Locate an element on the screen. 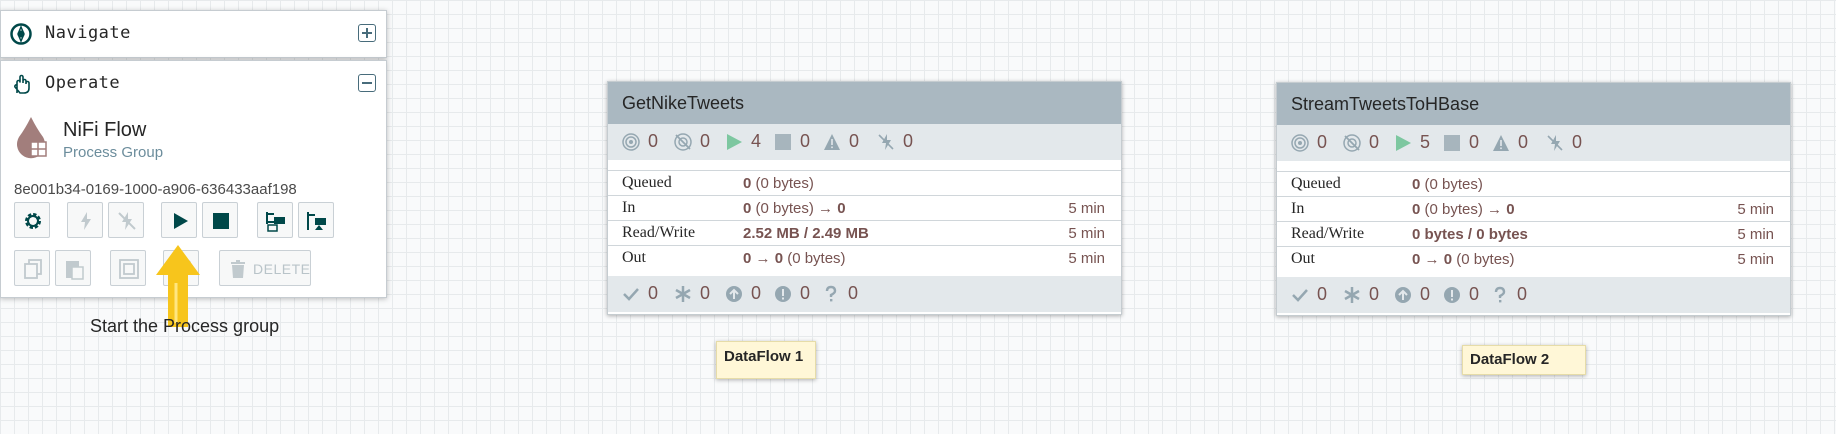 The image size is (1836, 434). read-write-label: Read/Write is located at coordinates (1328, 233).